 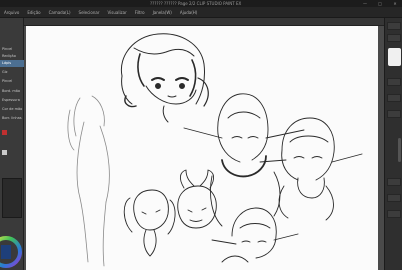 What do you see at coordinates (60, 12) in the screenshot?
I see `menu-layer: Camada(L)` at bounding box center [60, 12].